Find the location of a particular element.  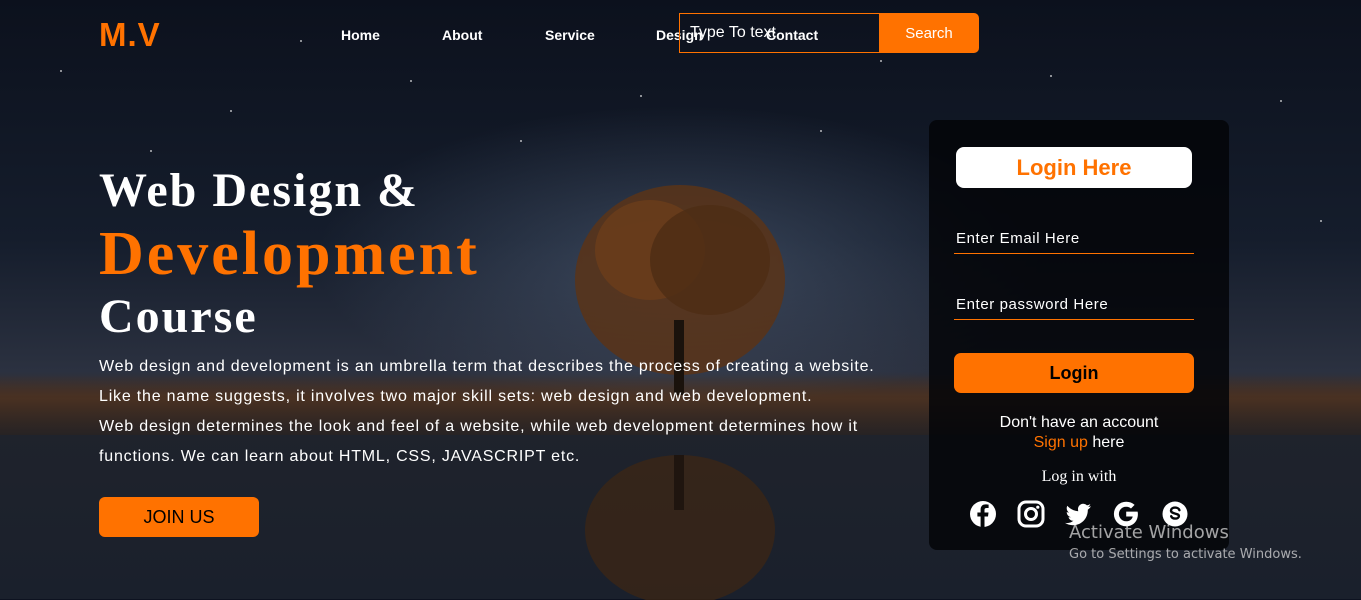

login-title: Login Here is located at coordinates (1074, 167).